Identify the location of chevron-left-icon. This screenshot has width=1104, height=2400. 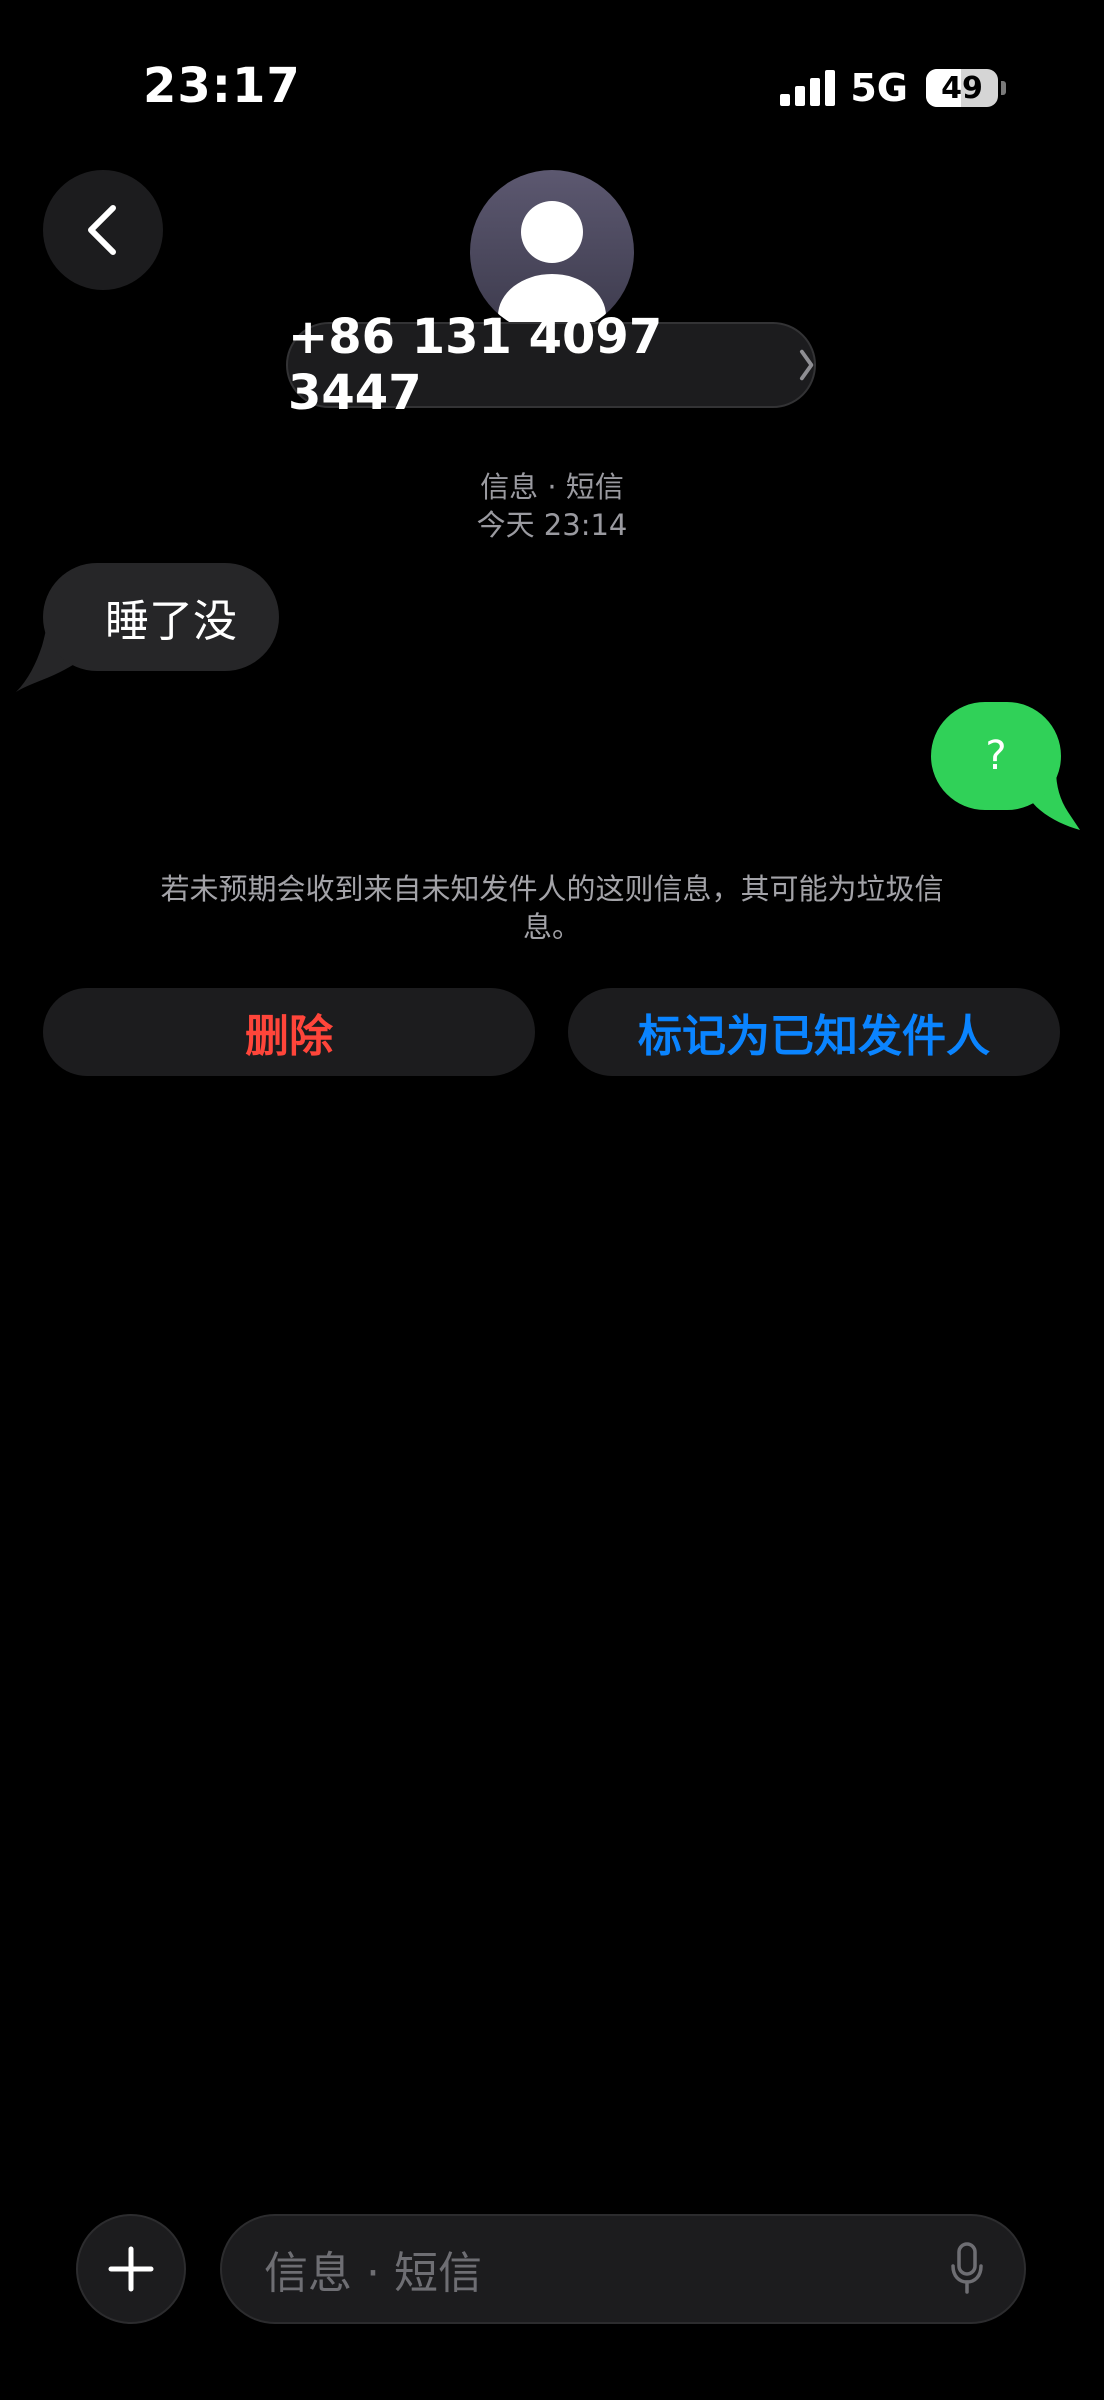
(102, 230).